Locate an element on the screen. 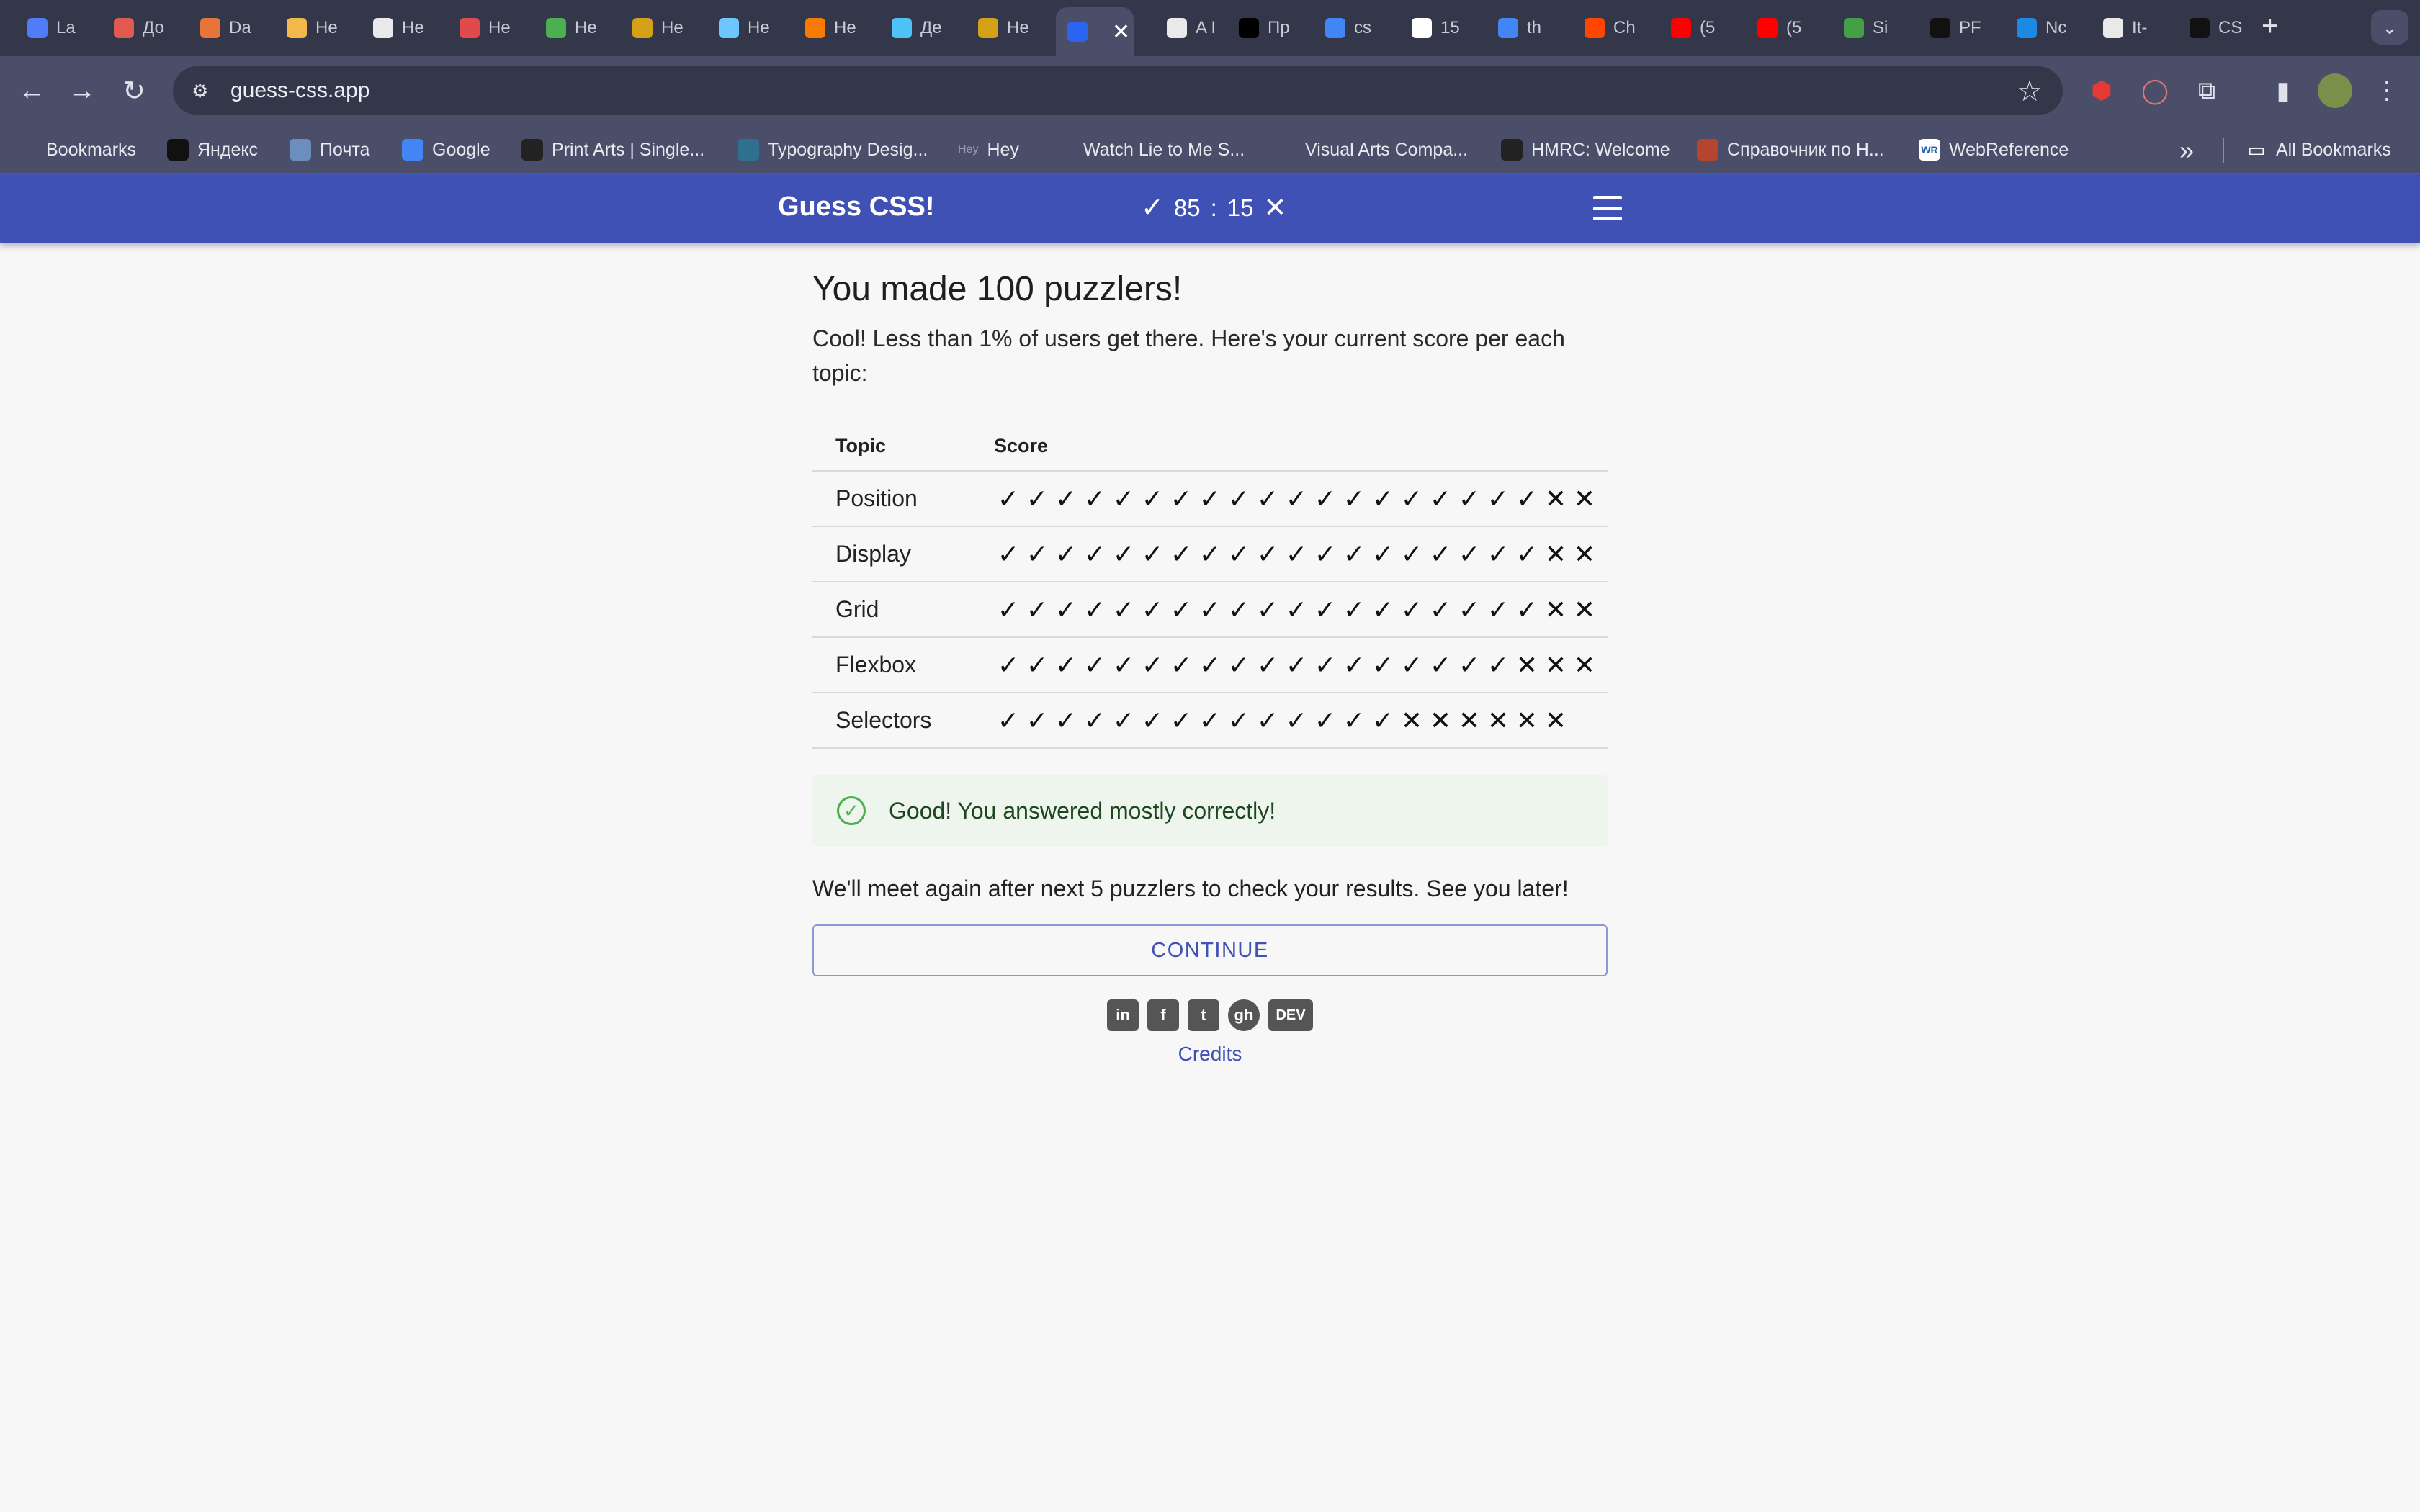 Image resolution: width=2420 pixels, height=1512 pixels. page-title: You made 100 puzzlers! is located at coordinates (998, 289).